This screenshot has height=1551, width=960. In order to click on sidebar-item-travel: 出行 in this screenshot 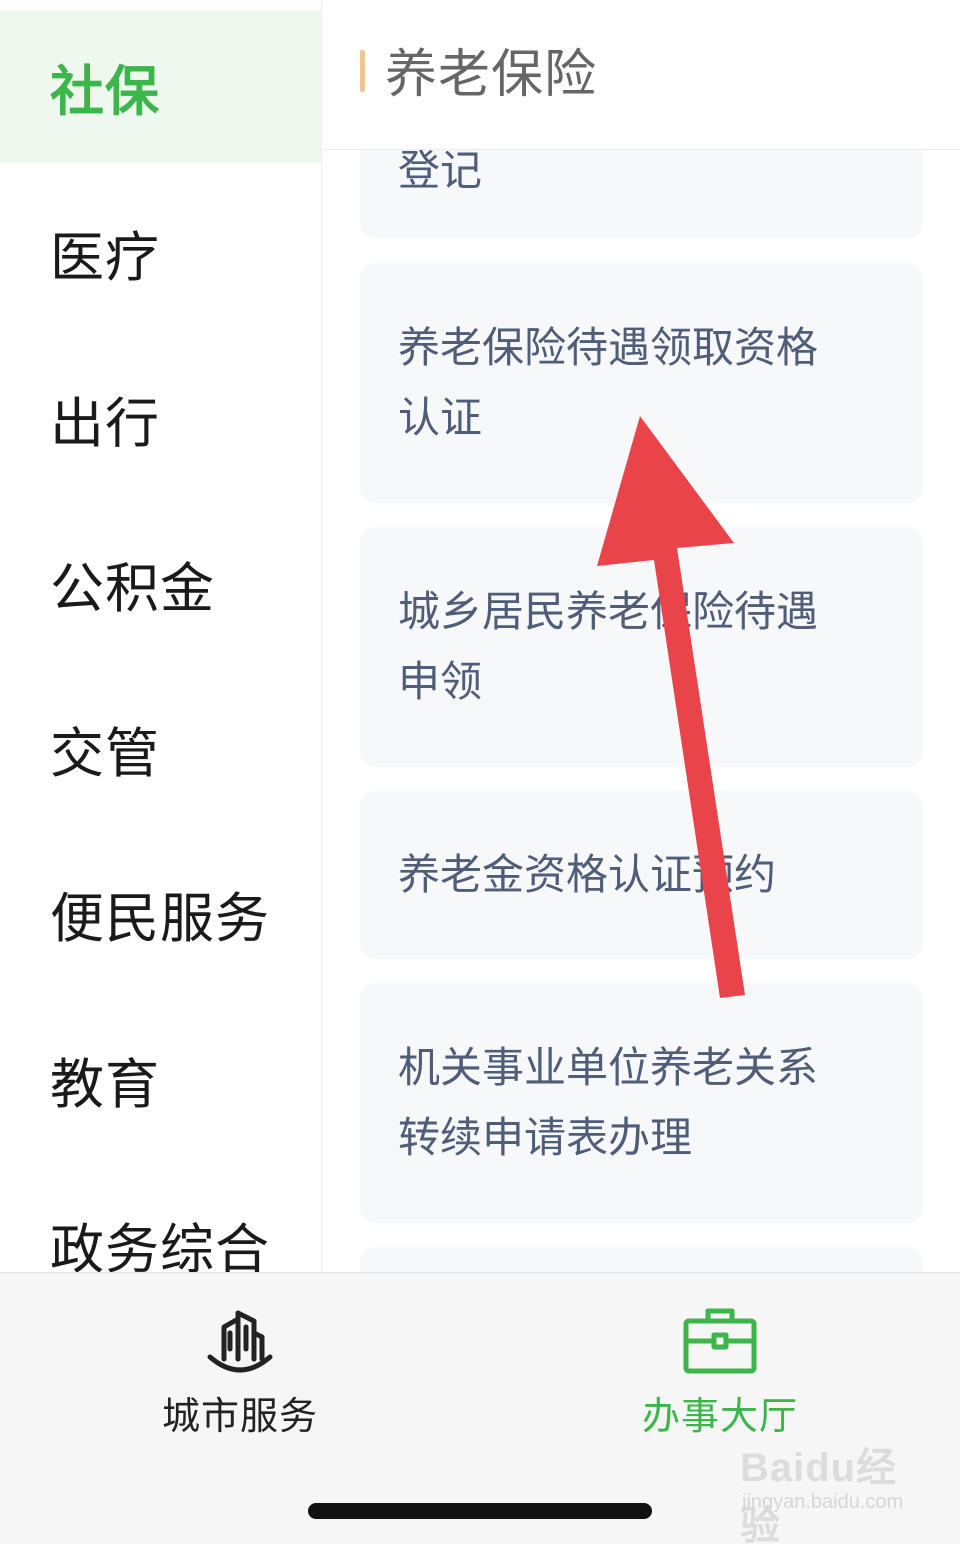, I will do `click(160, 418)`.